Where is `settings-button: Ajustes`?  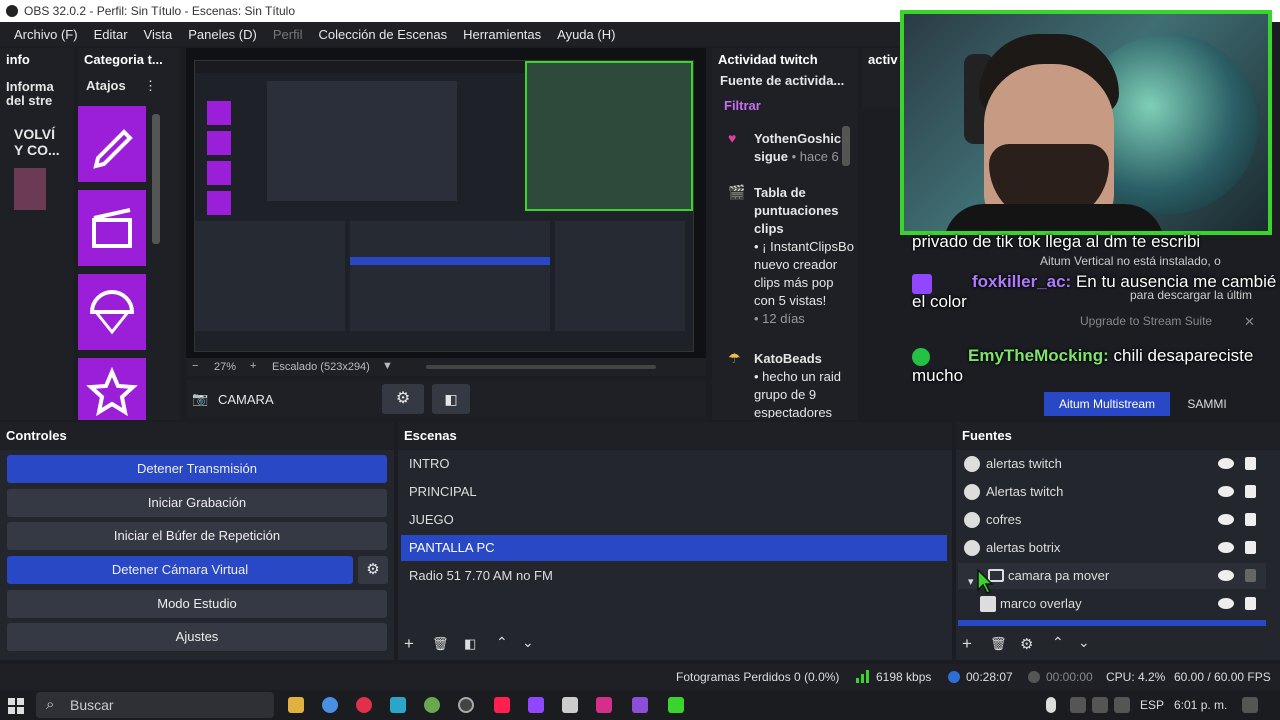
settings-button: Ajustes is located at coordinates (197, 637).